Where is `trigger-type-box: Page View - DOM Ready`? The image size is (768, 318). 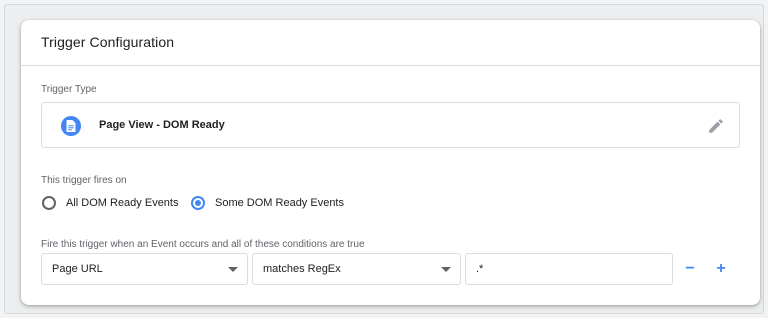 trigger-type-box: Page View - DOM Ready is located at coordinates (390, 125).